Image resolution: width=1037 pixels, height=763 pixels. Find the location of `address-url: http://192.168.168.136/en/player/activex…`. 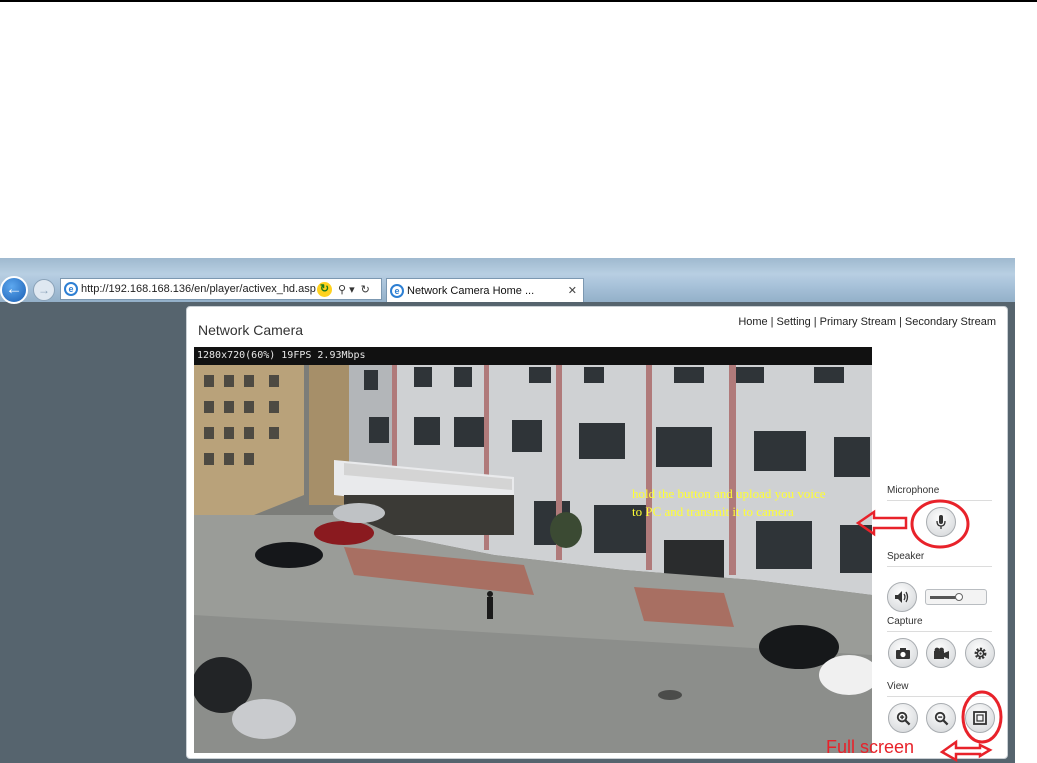

address-url: http://192.168.168.136/en/player/activex… is located at coordinates (199, 289).